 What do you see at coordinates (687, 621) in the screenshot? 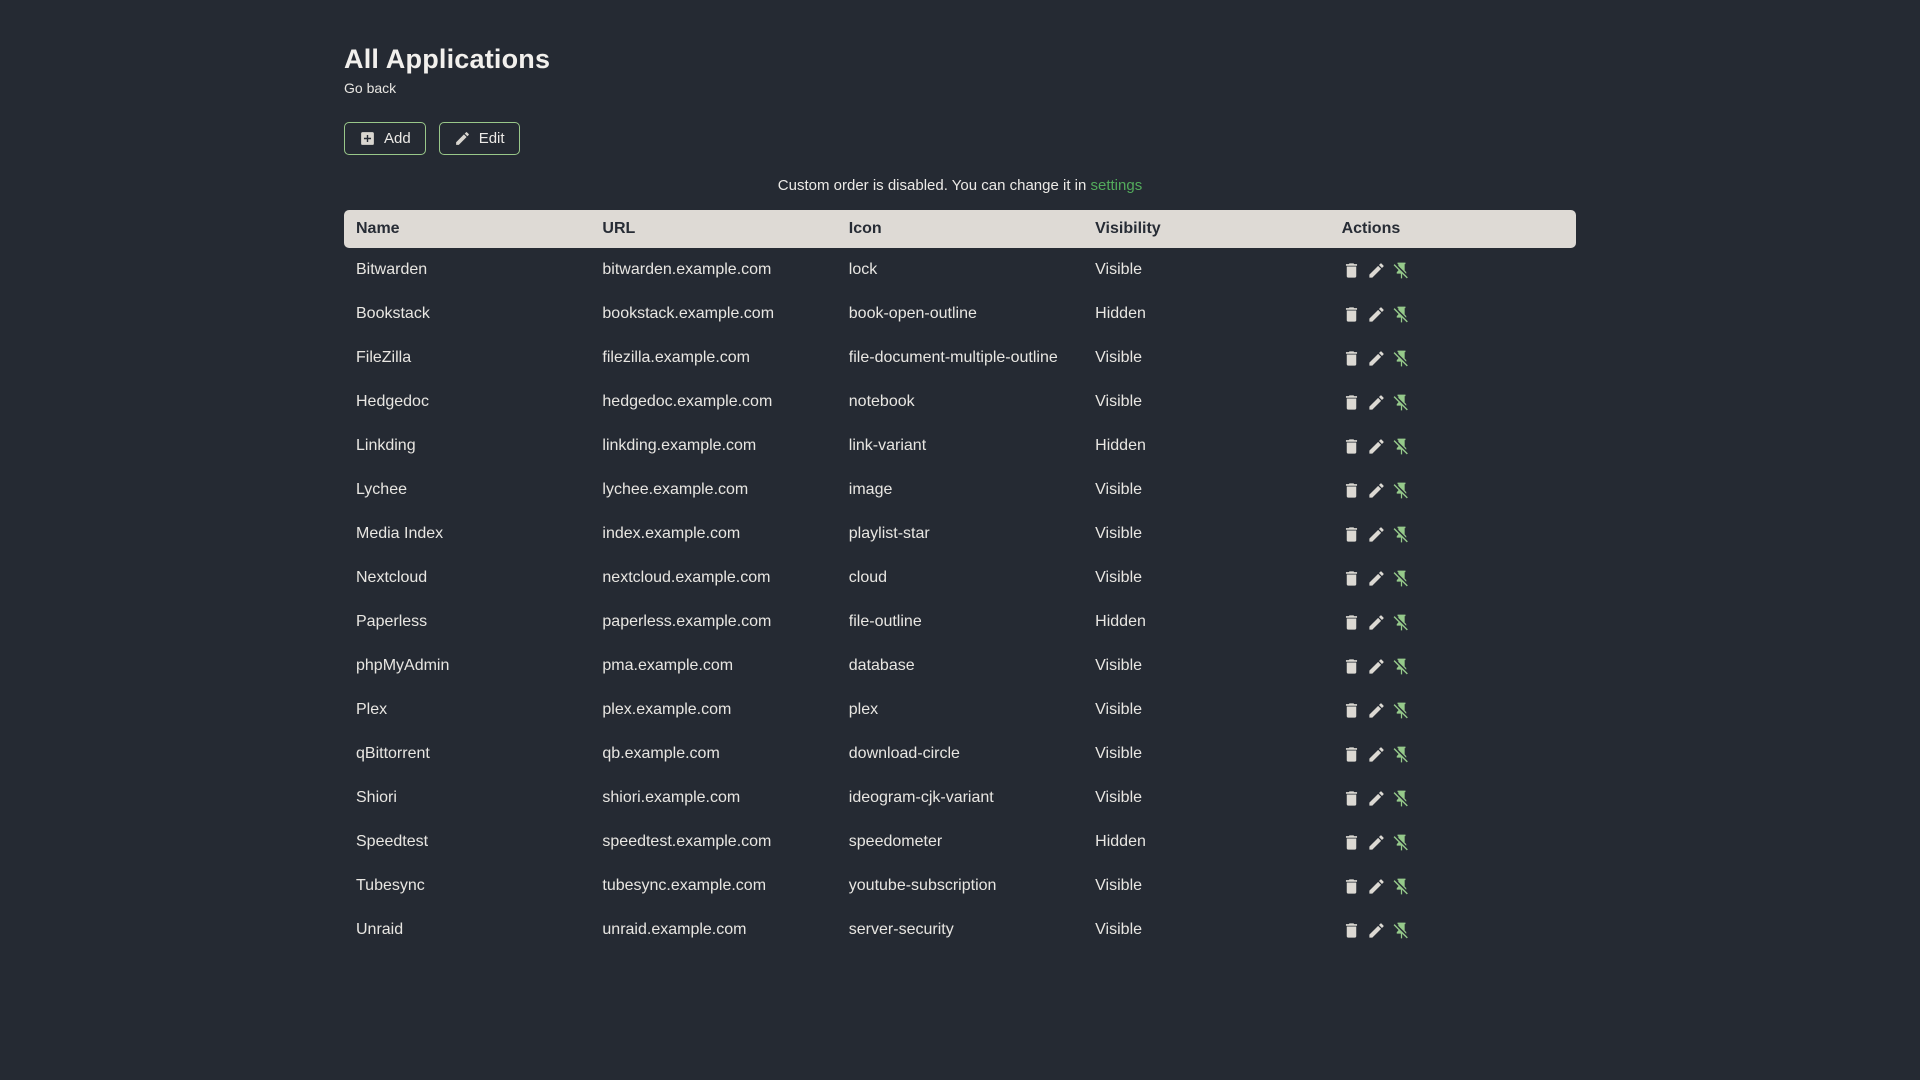
I see `app-url: paperless.example.com` at bounding box center [687, 621].